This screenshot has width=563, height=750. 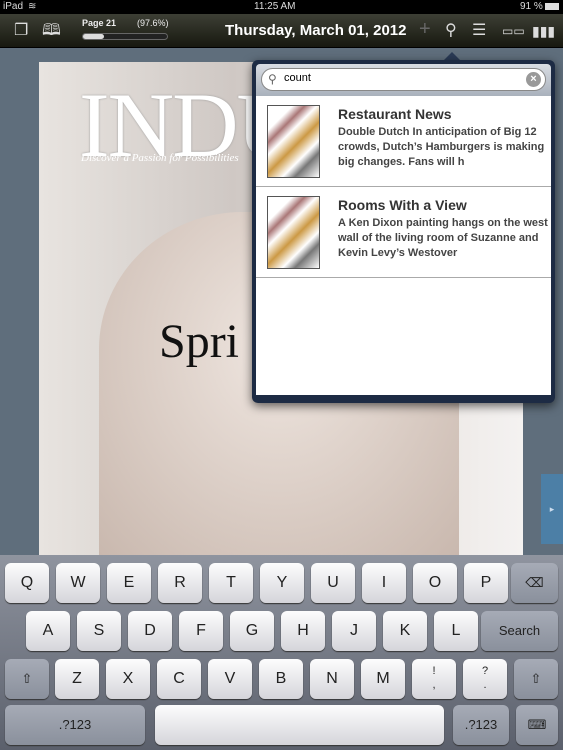 I want to click on space-bar, so click(x=299, y=725).